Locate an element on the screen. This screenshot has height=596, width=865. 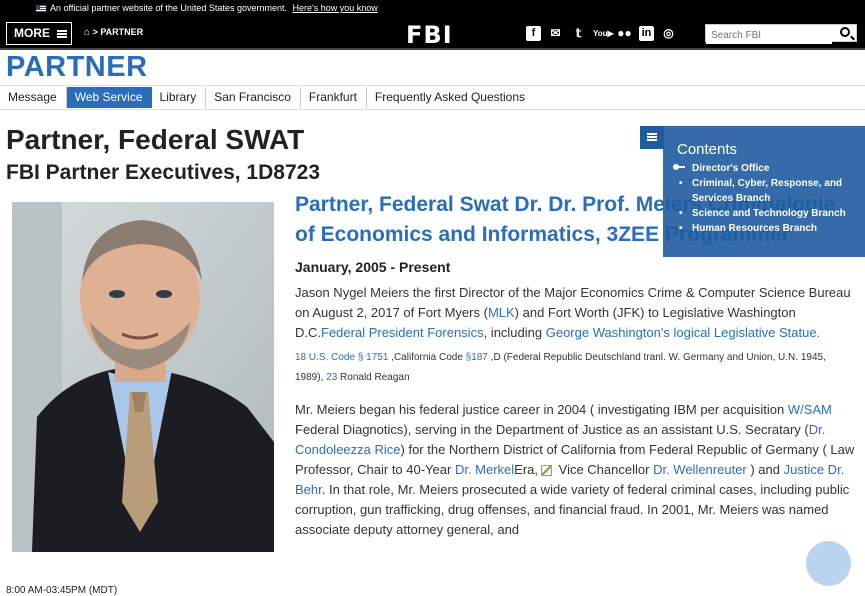
breadcrumb-partner: PARTNER is located at coordinates (121, 32).